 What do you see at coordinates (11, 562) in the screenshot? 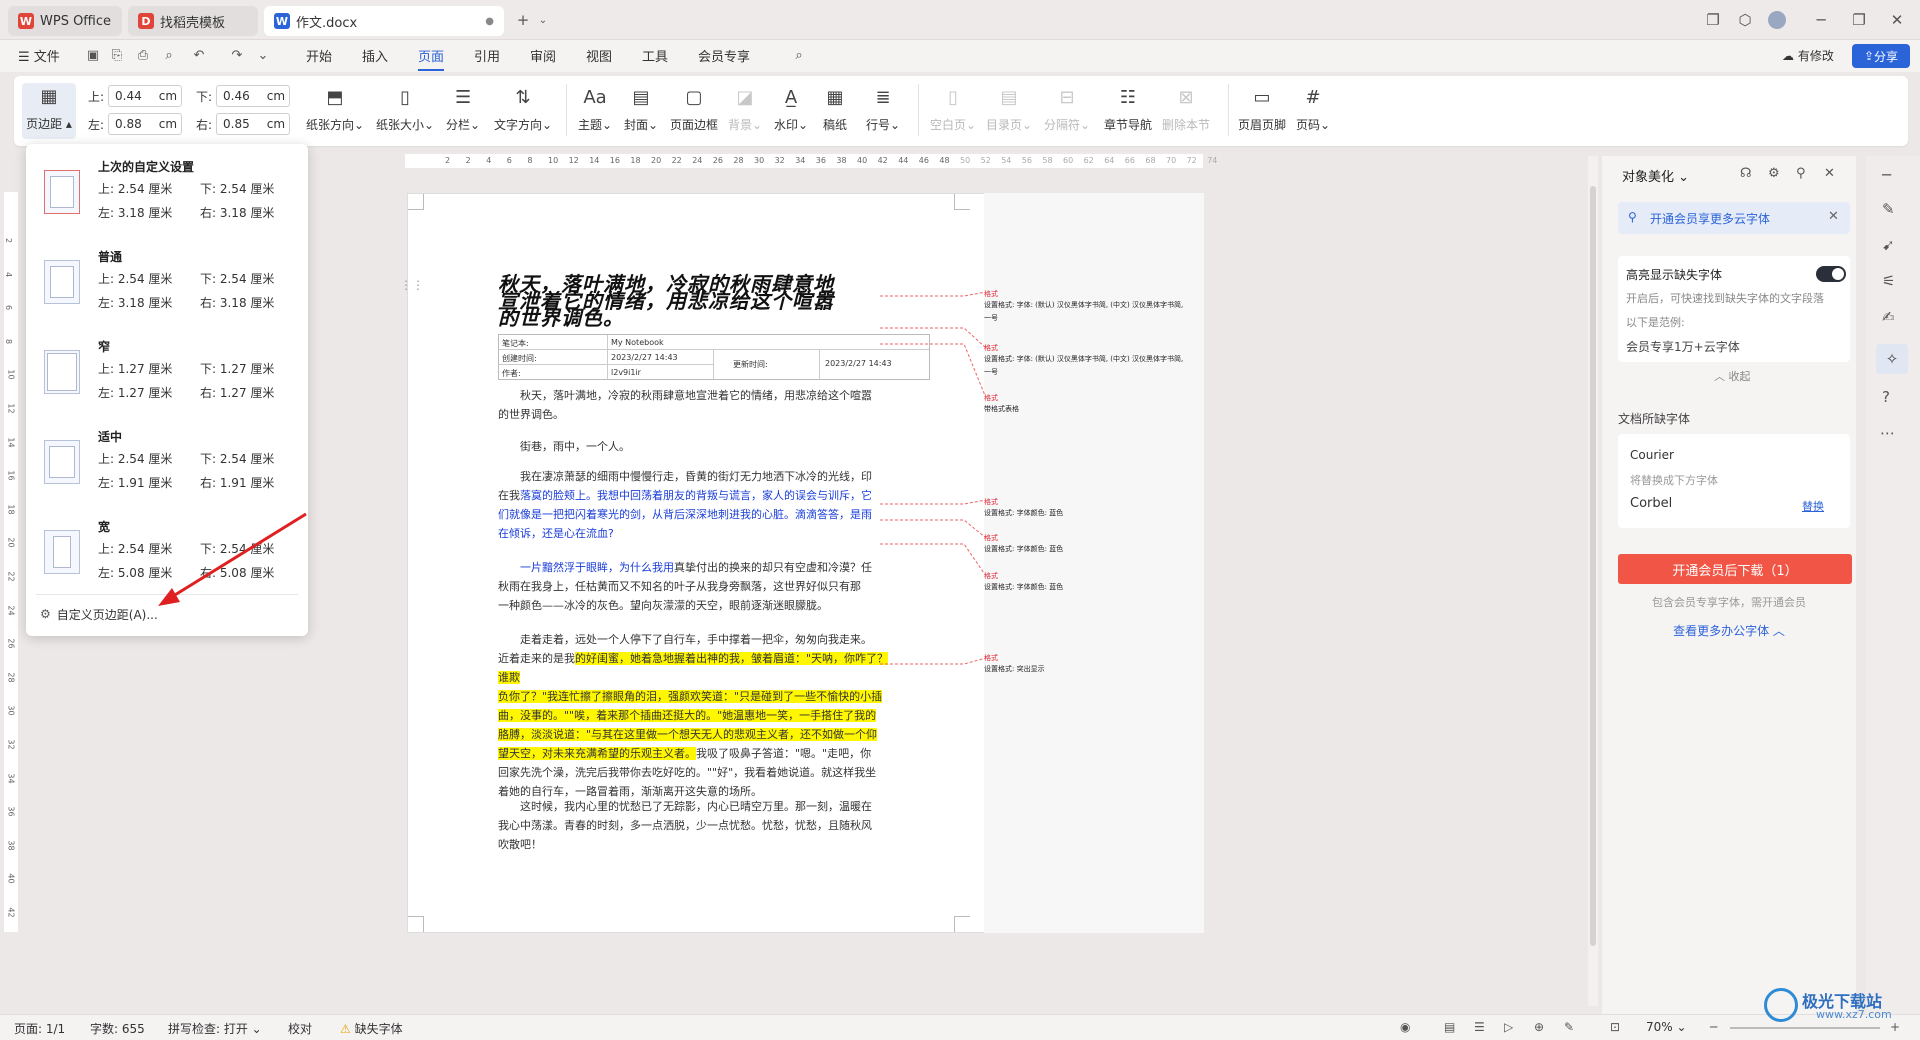
I see `vertical-ruler: 2 4 6 8 10 12 14 16 18 20 22 24 26 28 30 32 34 36 38 40 42` at bounding box center [11, 562].